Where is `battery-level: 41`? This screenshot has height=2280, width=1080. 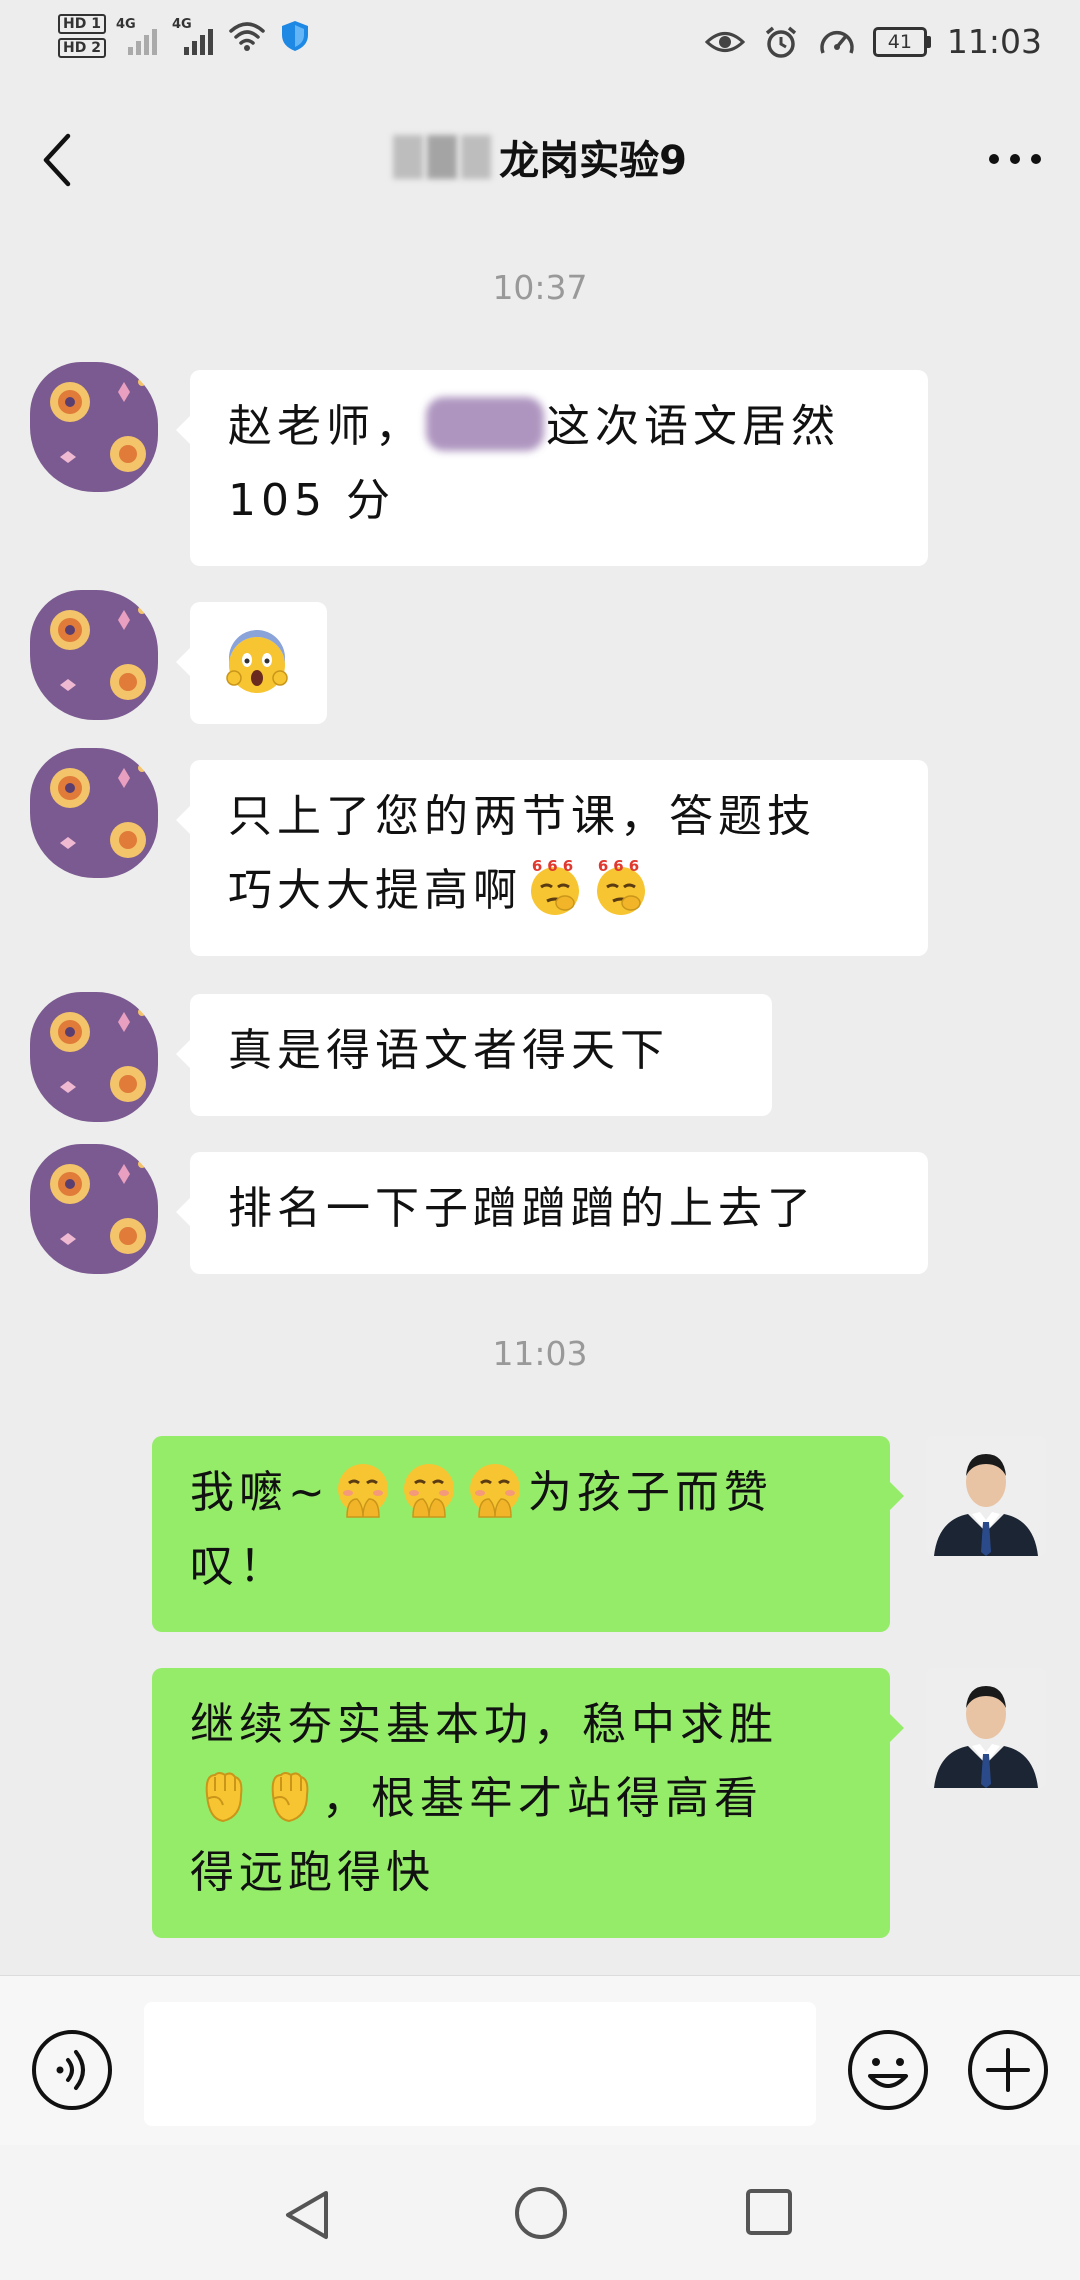 battery-level: 41 is located at coordinates (899, 41).